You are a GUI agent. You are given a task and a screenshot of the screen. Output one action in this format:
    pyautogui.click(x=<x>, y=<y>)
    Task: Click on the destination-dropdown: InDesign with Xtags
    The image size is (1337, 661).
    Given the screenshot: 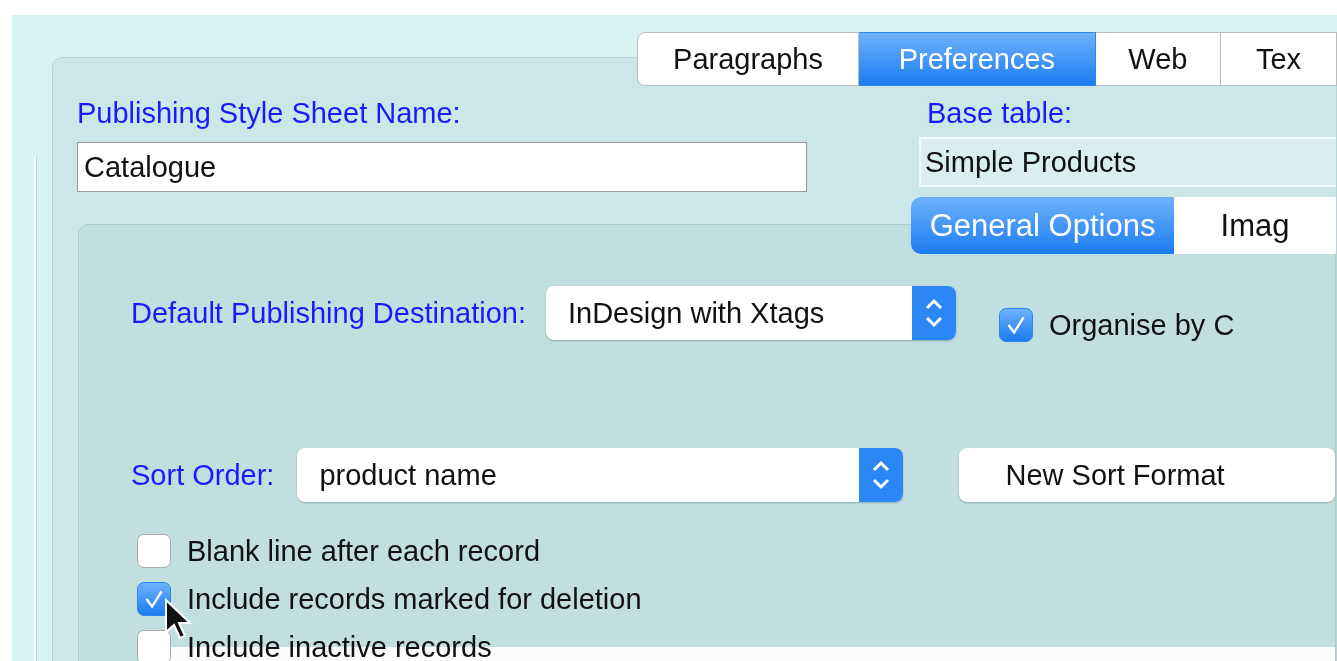 What is the action you would take?
    pyautogui.click(x=750, y=313)
    